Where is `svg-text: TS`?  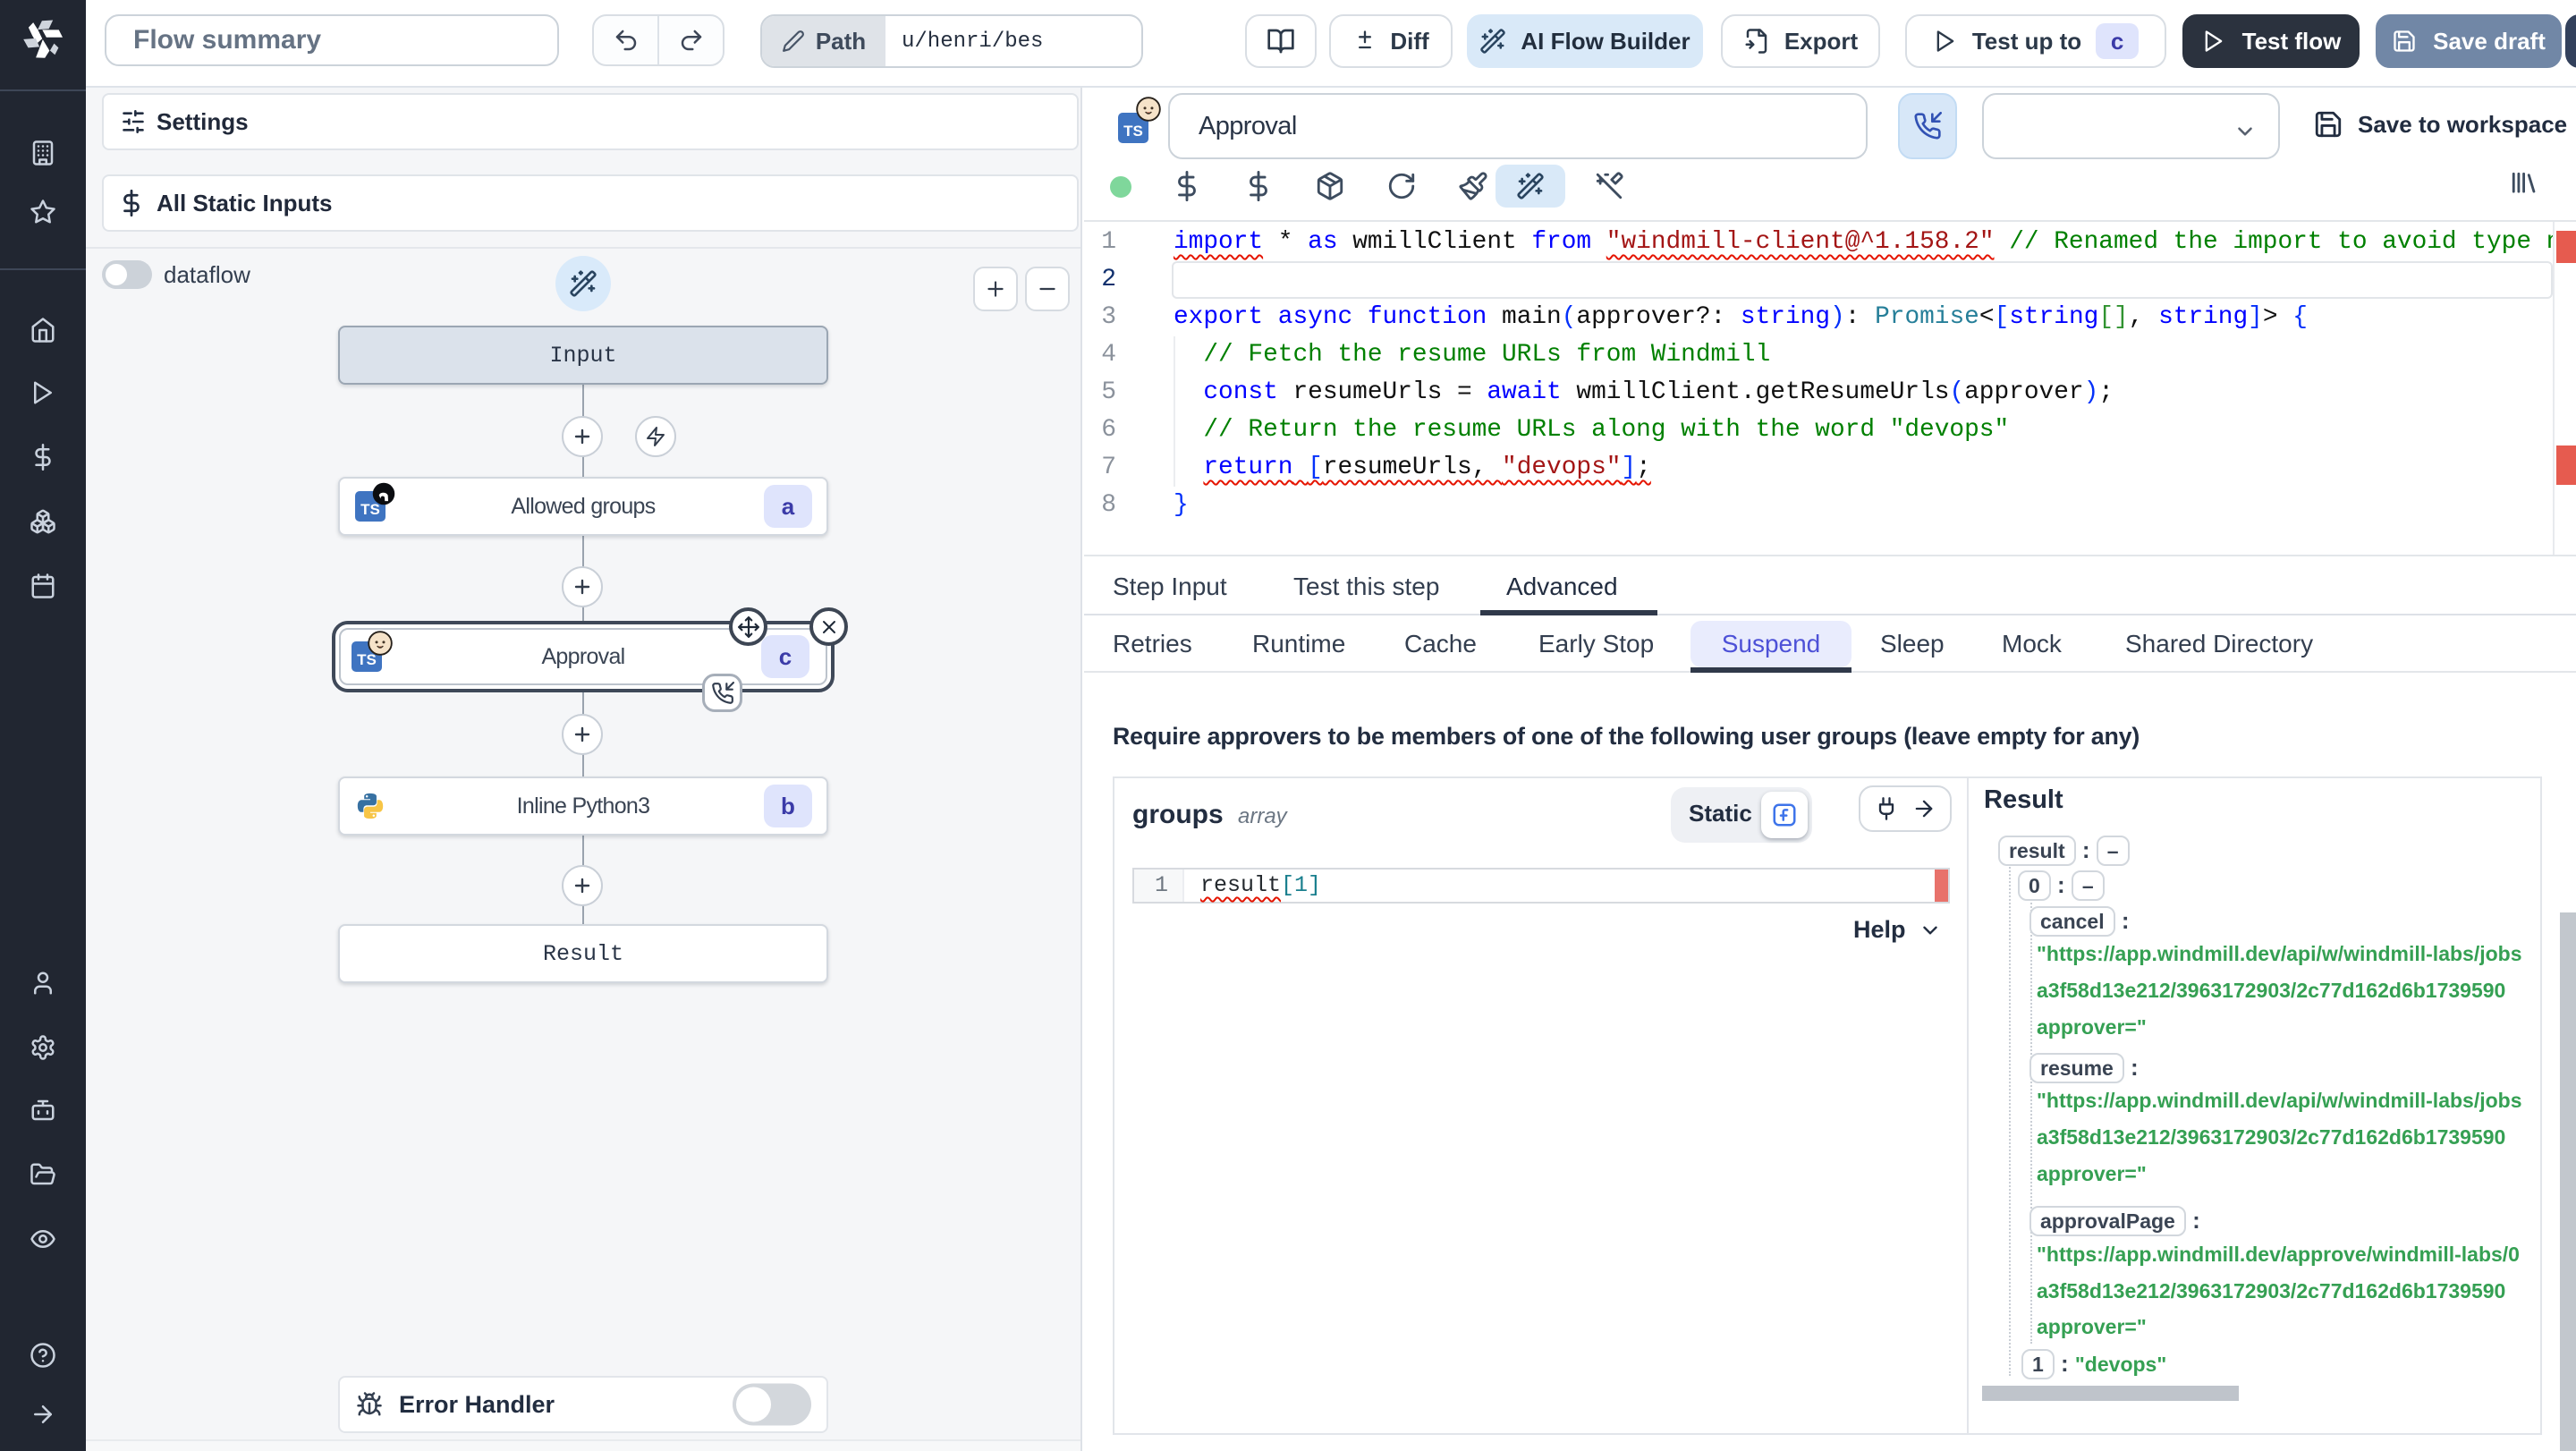 svg-text: TS is located at coordinates (1133, 132).